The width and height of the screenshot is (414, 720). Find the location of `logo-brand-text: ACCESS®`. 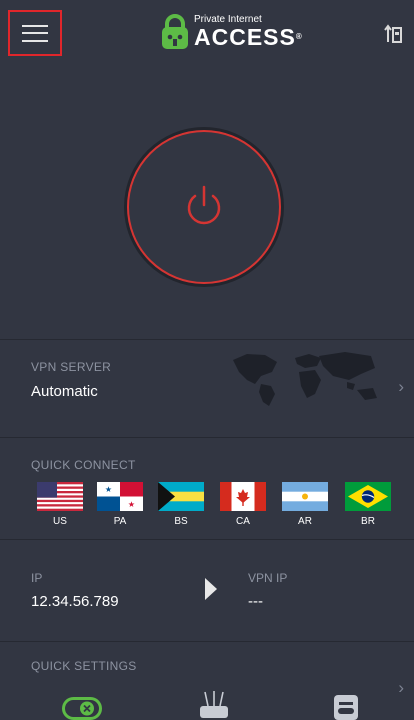

logo-brand-text: ACCESS® is located at coordinates (248, 37).